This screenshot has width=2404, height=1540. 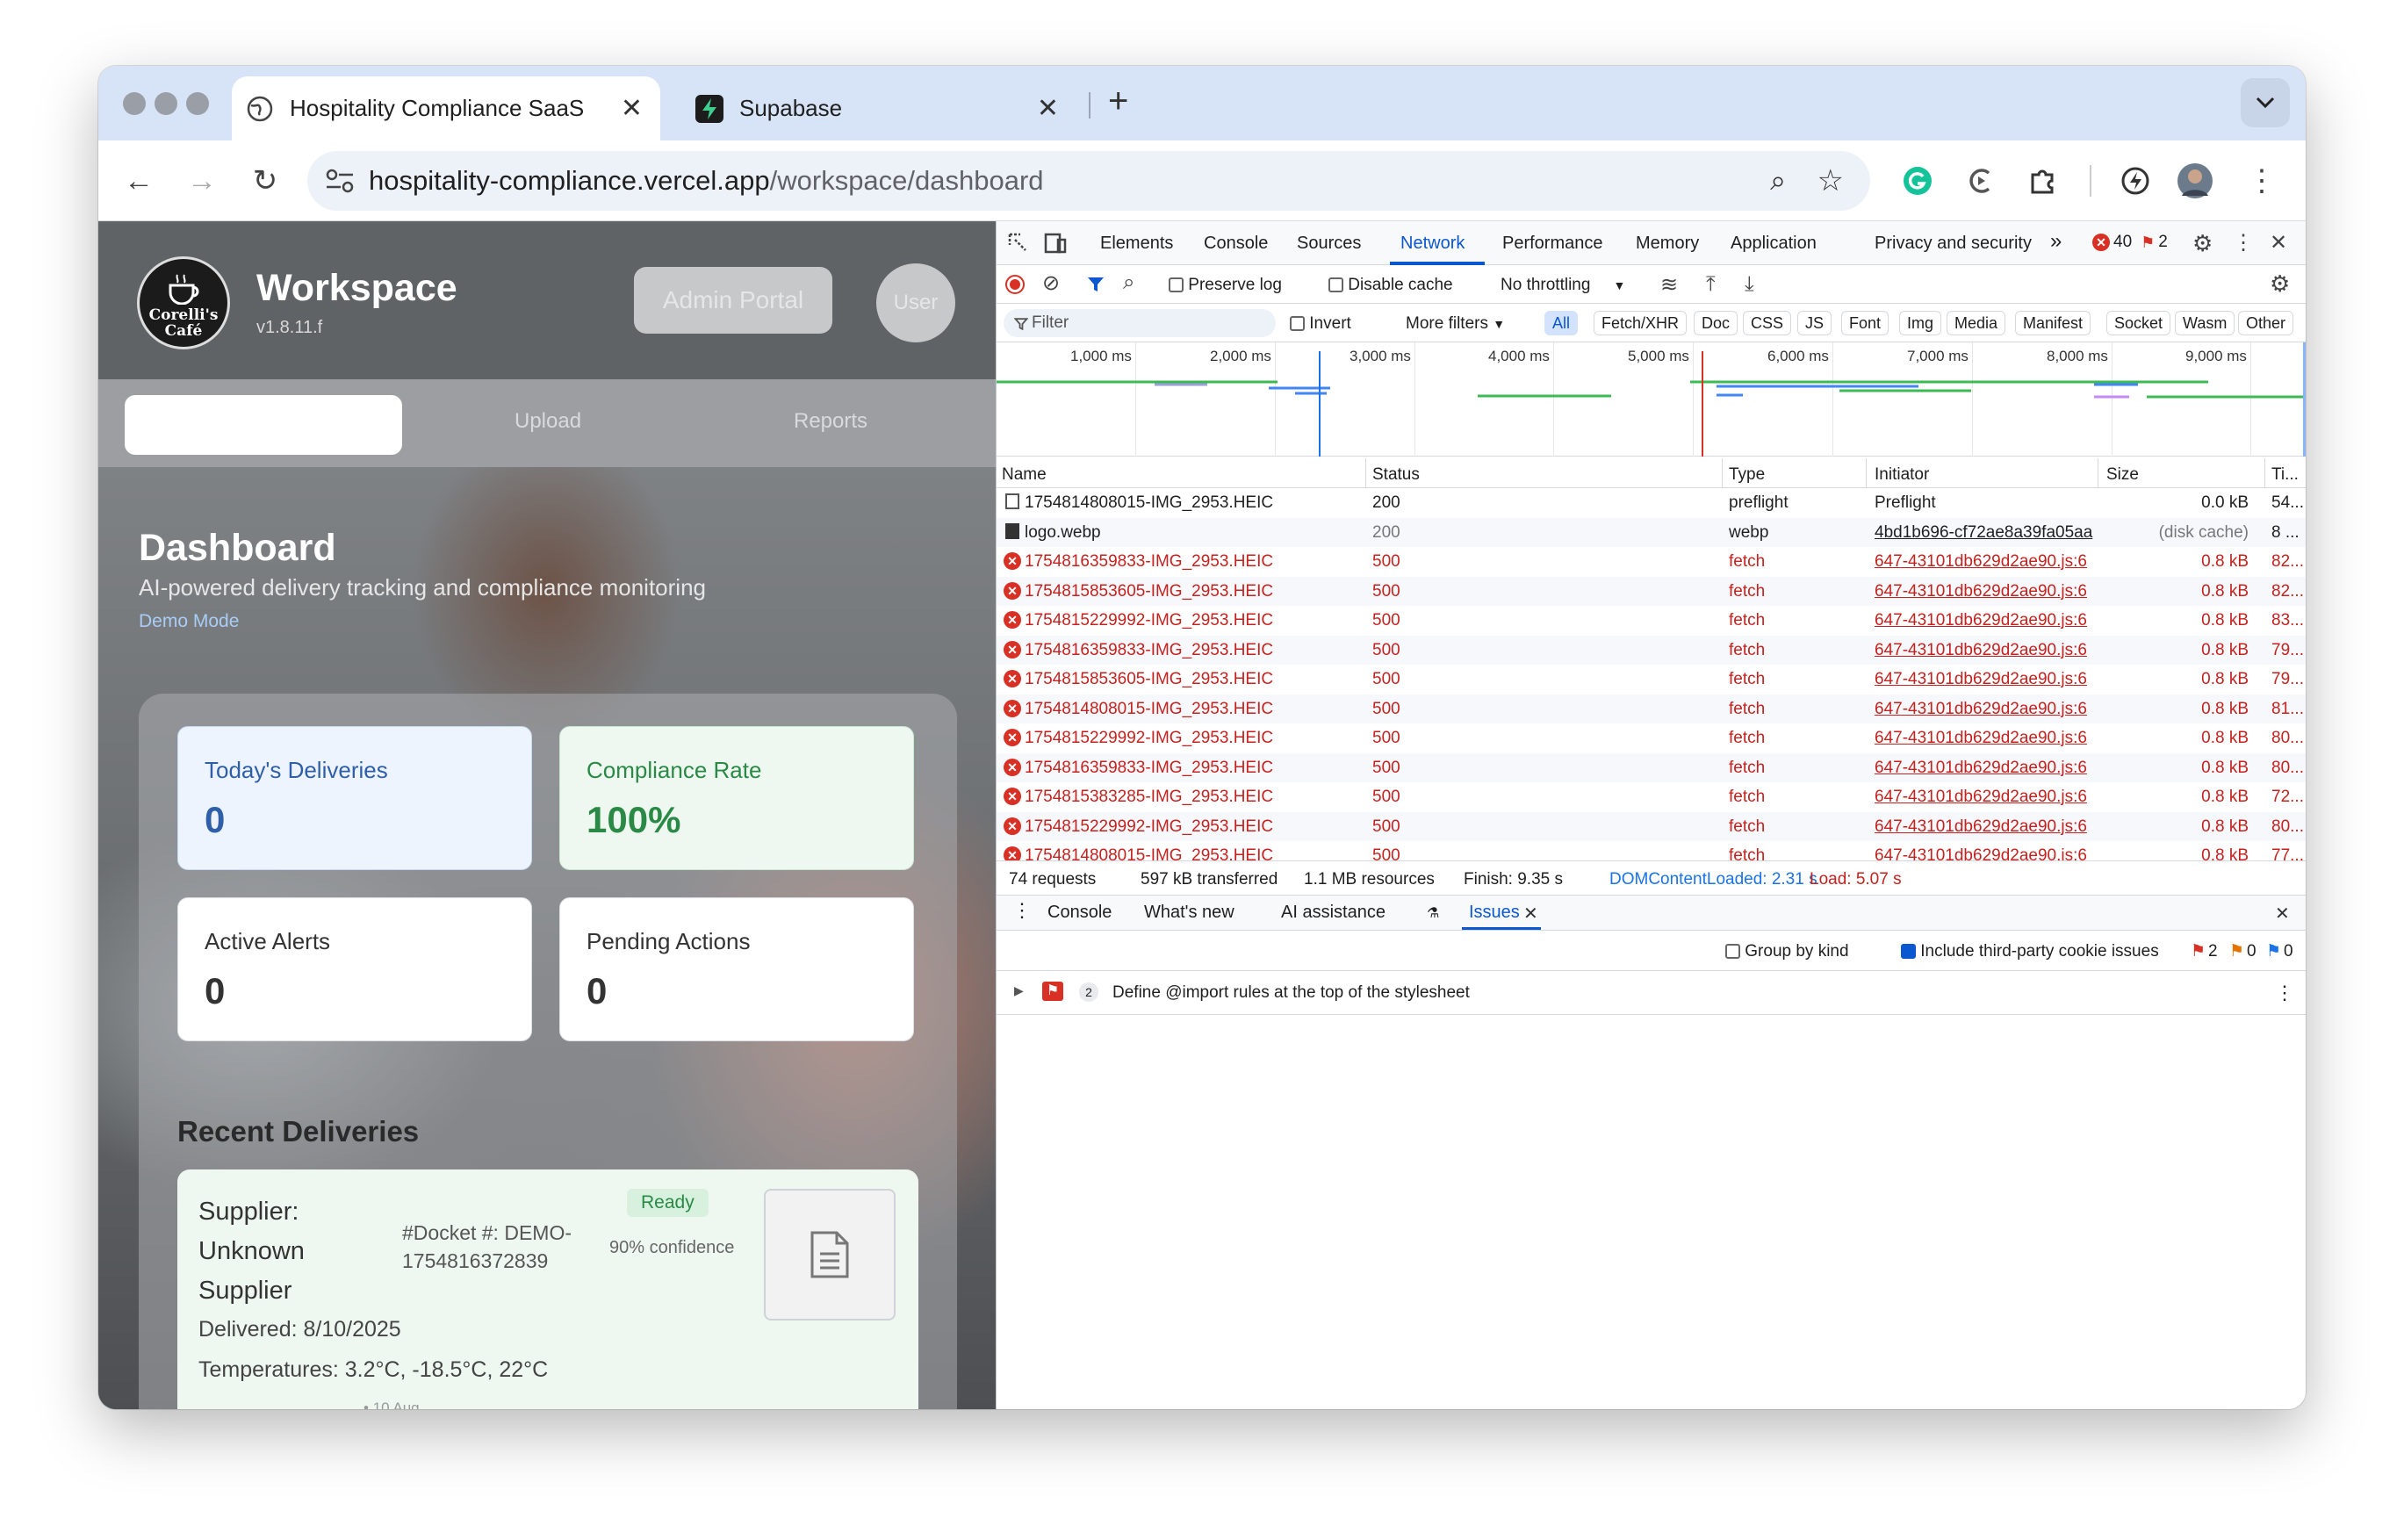 What do you see at coordinates (1096, 284) in the screenshot?
I see `filter-funnel-icon` at bounding box center [1096, 284].